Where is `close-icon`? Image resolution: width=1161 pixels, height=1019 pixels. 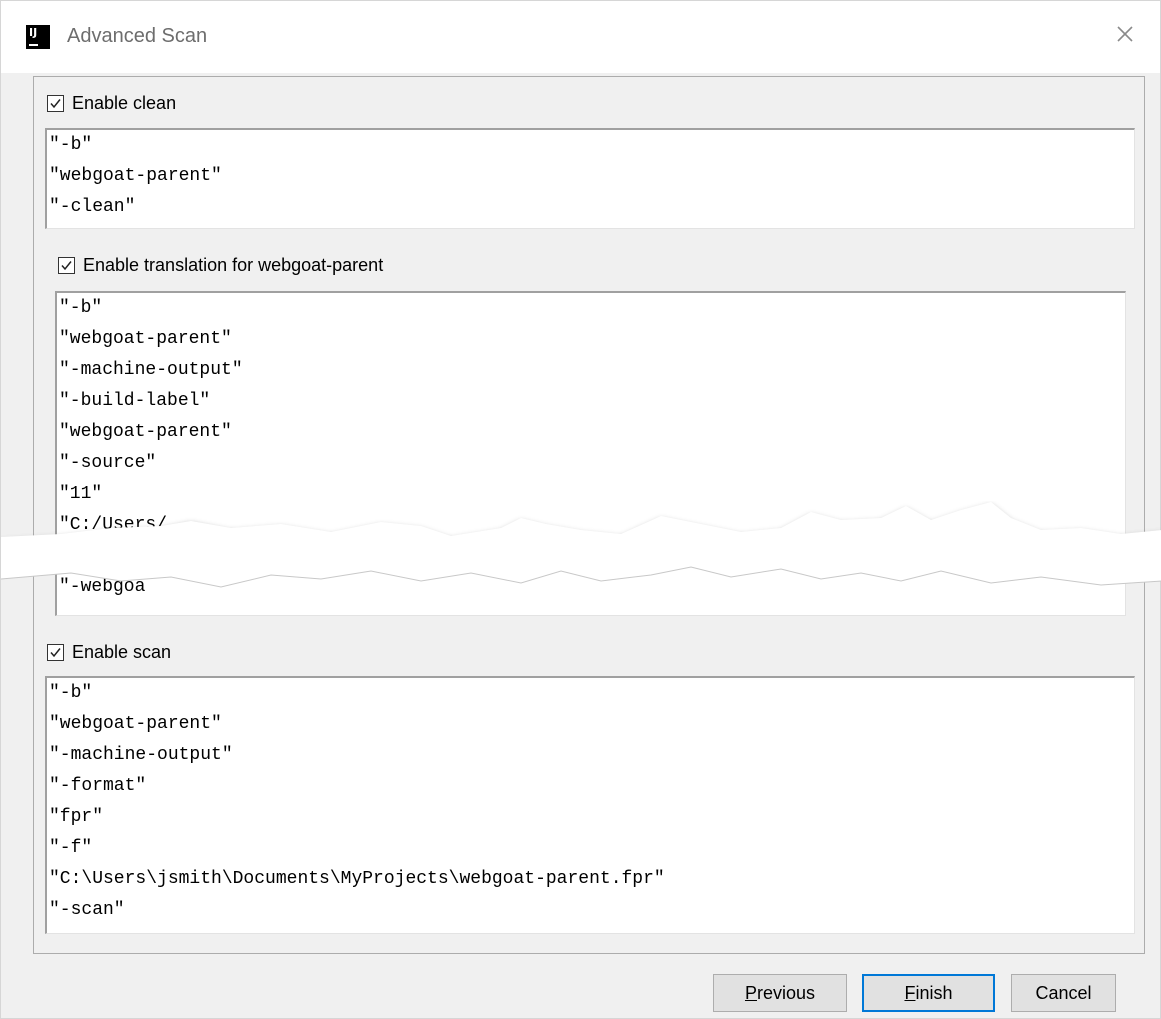 close-icon is located at coordinates (1125, 34).